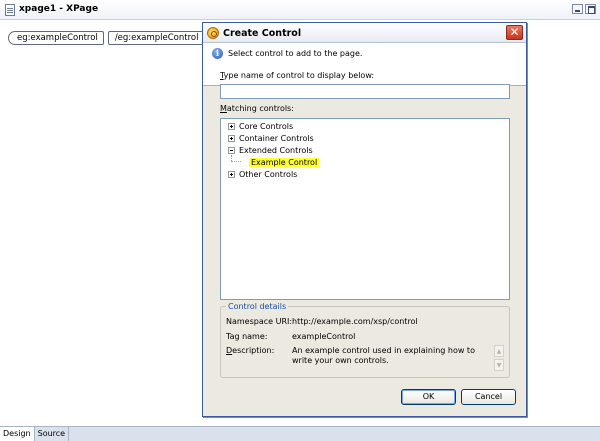  I want to click on namespace-value: http://example.com/xsp/control, so click(355, 321).